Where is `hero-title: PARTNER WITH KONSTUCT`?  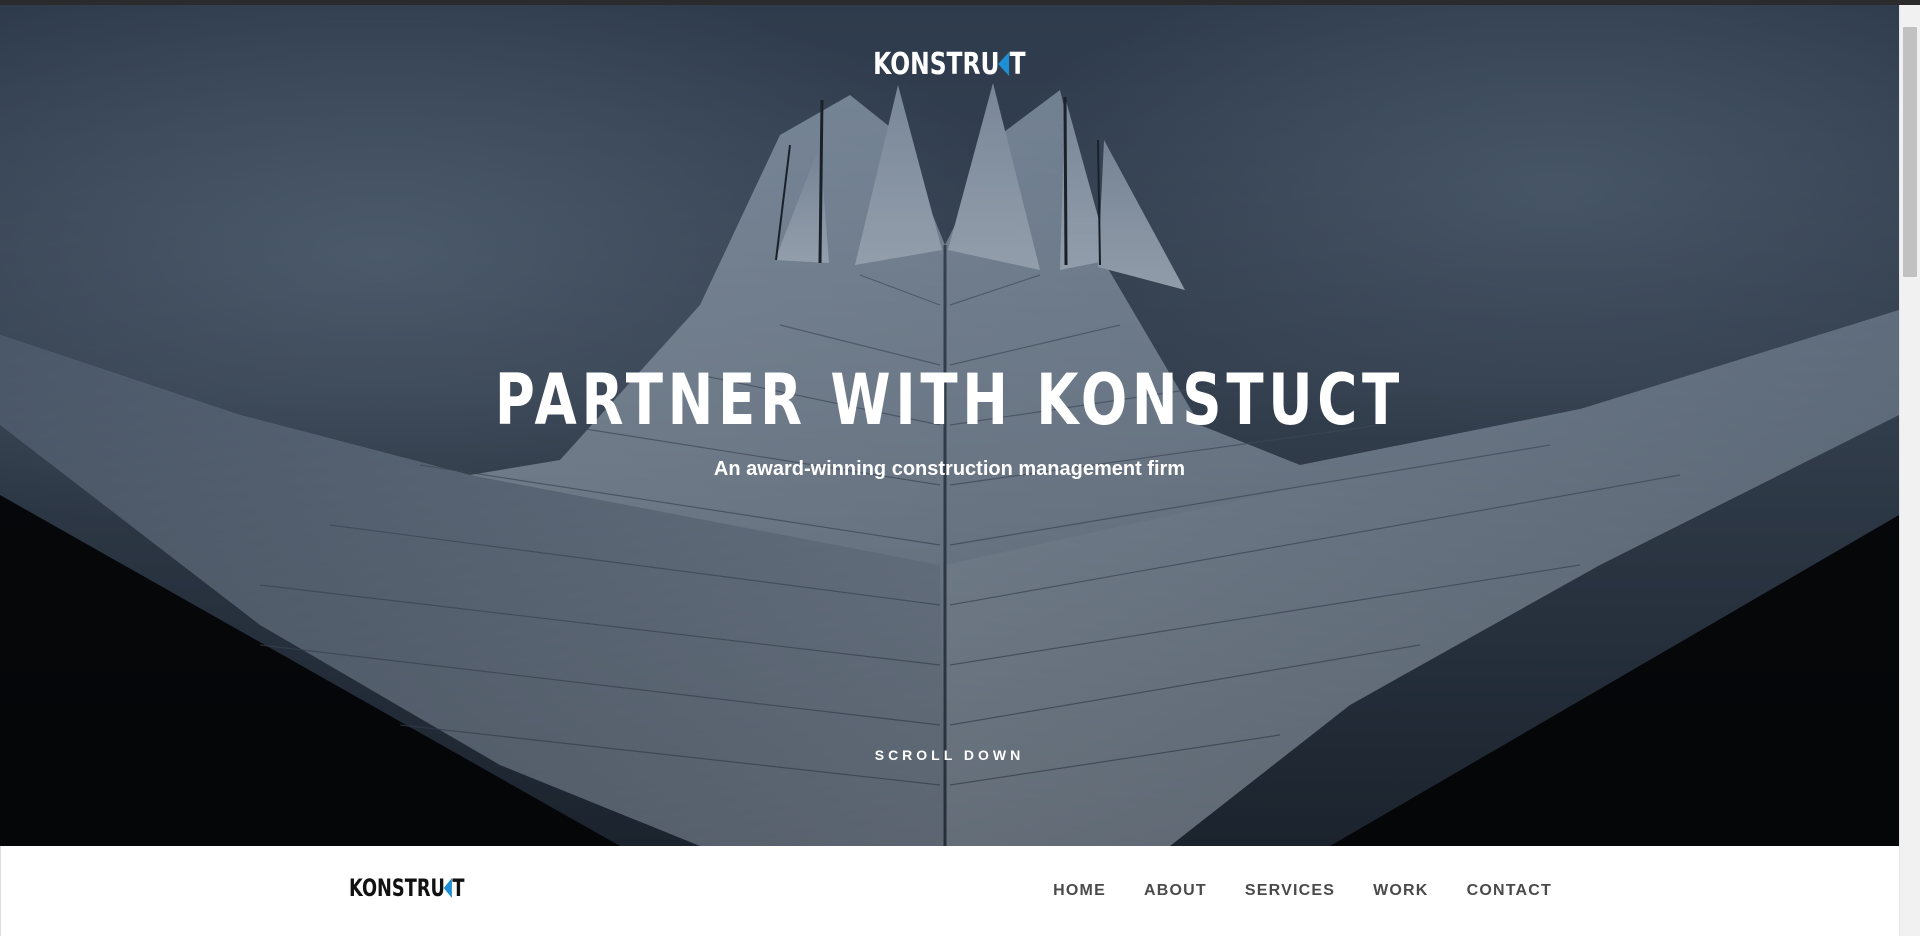
hero-title: PARTNER WITH KONSTUCT is located at coordinates (949, 400).